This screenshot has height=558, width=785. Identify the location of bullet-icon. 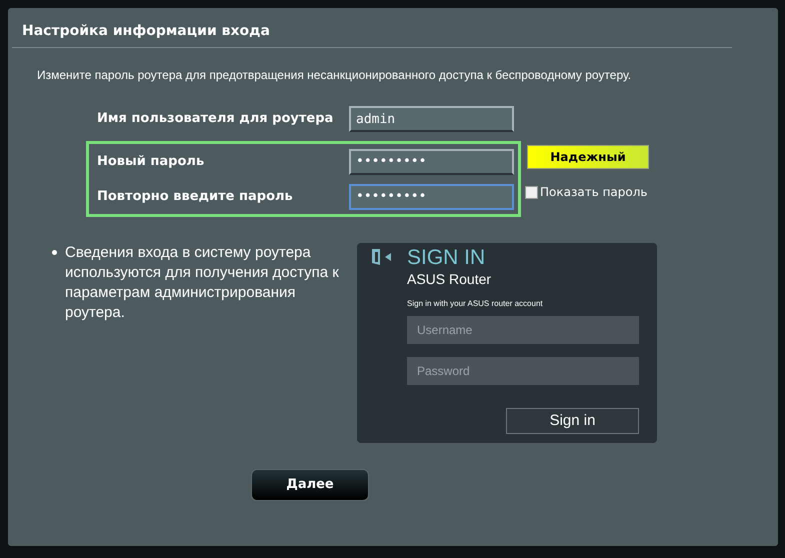
(54, 252).